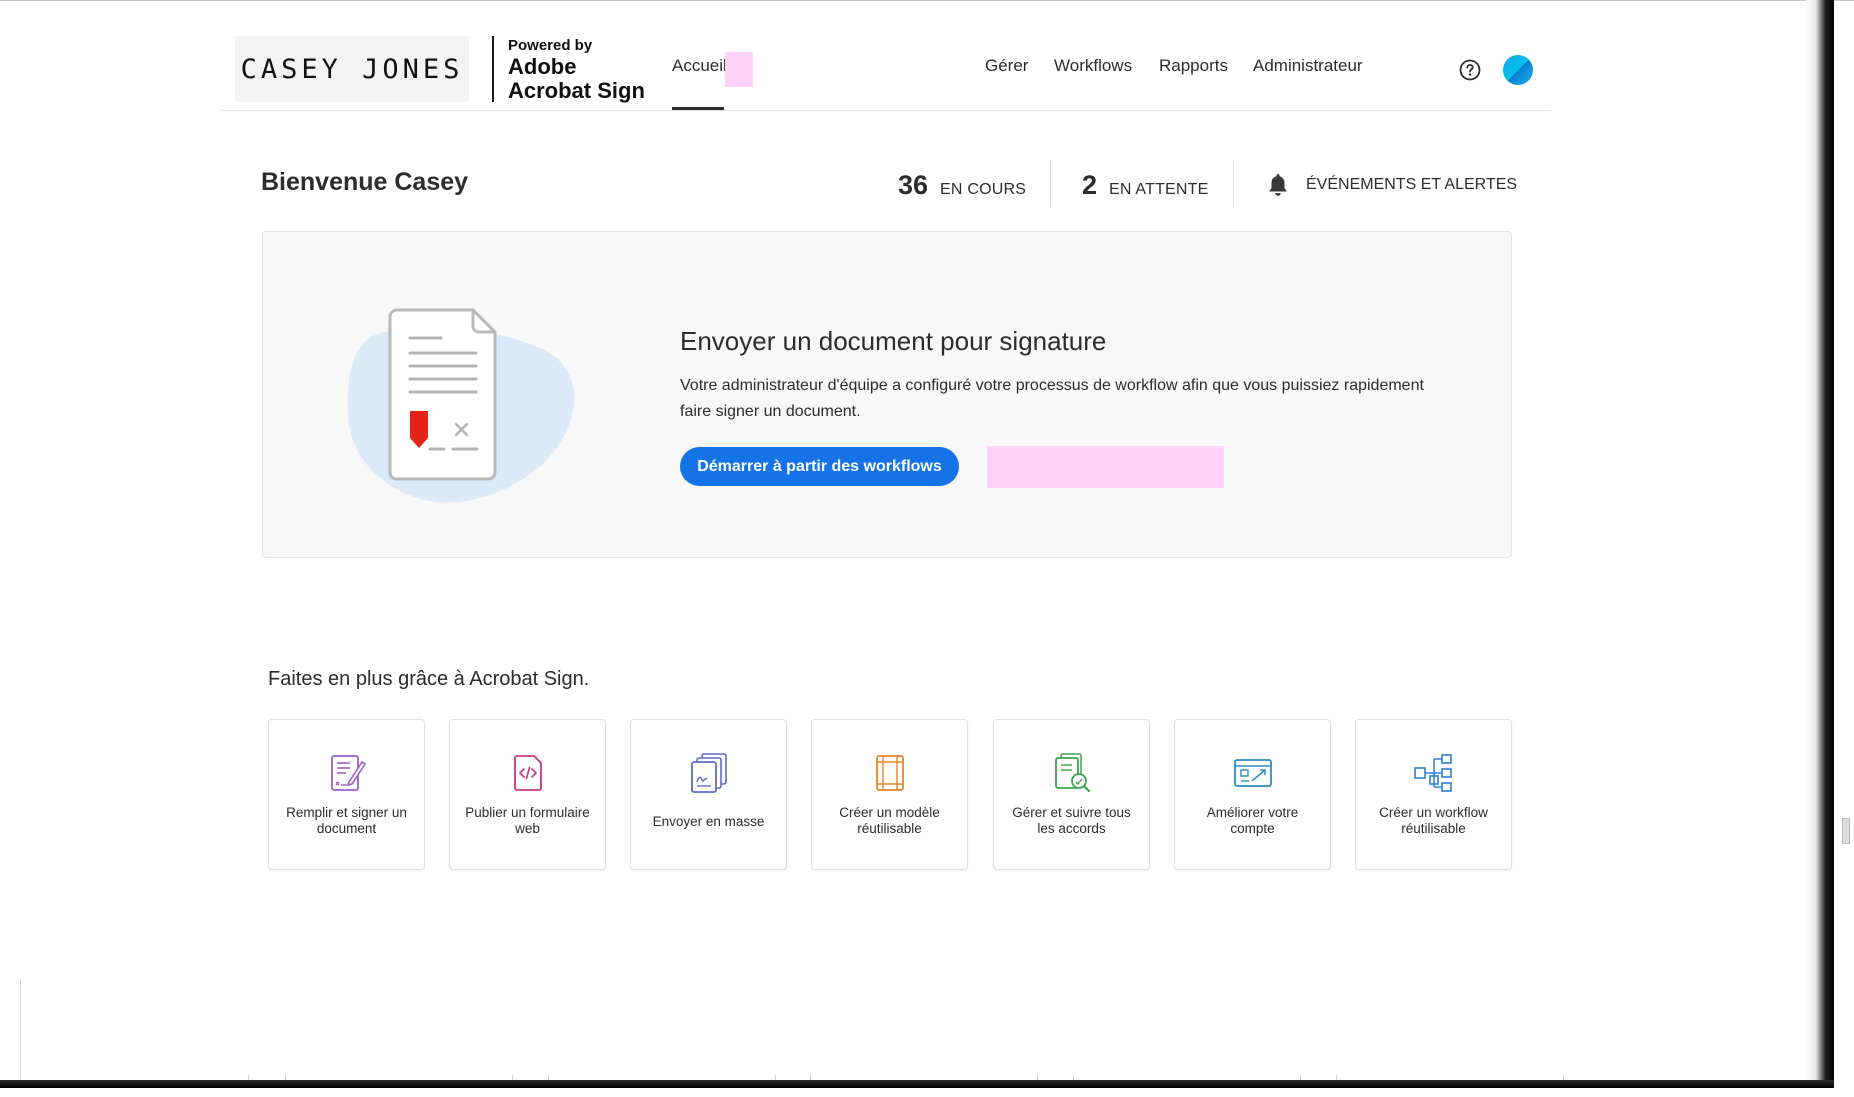 Image resolution: width=1854 pixels, height=1097 pixels. What do you see at coordinates (1093, 66) in the screenshot?
I see `nav-workflows: Workflows` at bounding box center [1093, 66].